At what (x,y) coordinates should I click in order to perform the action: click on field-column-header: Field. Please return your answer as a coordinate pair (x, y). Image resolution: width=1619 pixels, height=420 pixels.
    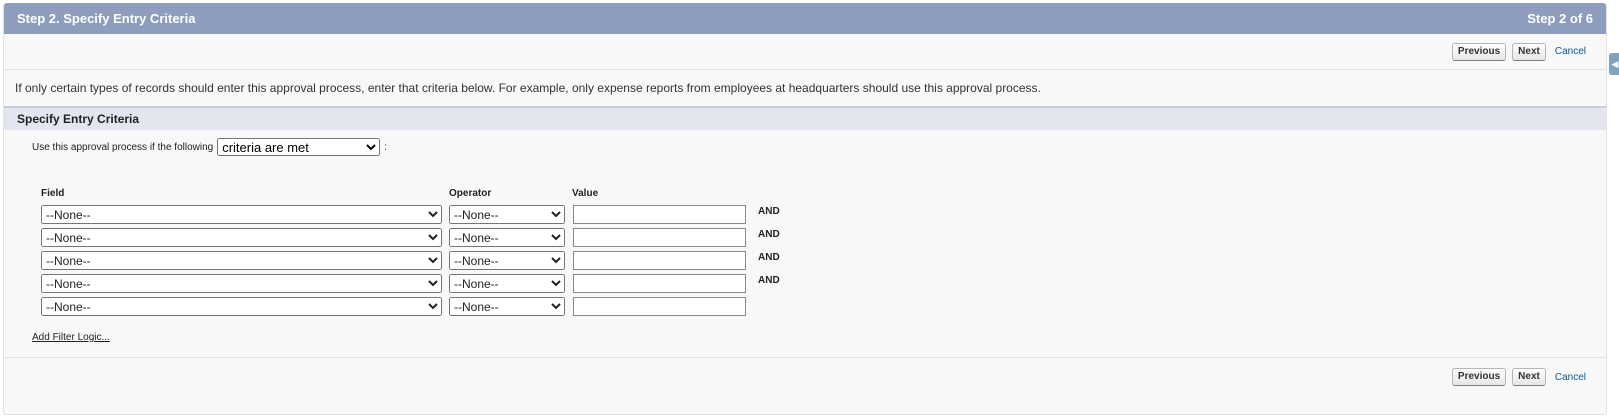
    Looking at the image, I should click on (53, 193).